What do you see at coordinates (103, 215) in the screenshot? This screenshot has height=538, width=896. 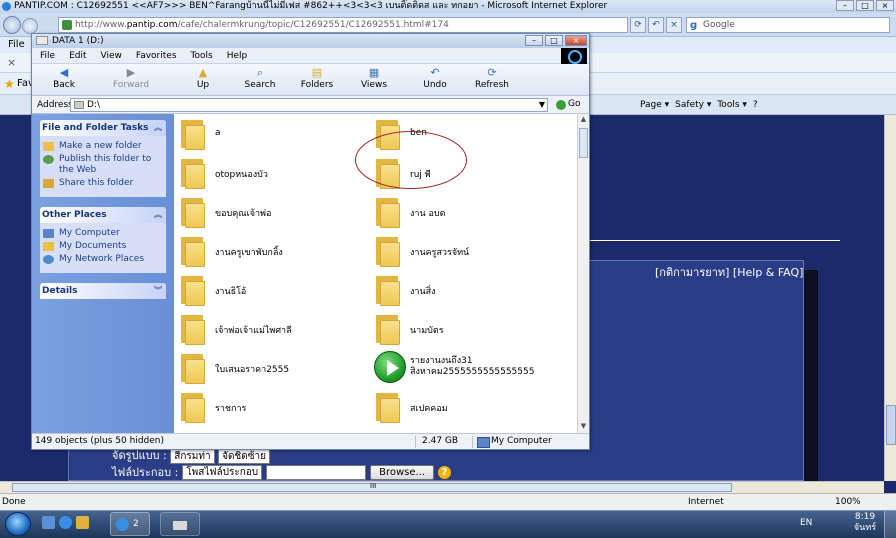 I see `other-places-header: Other Places ︽` at bounding box center [103, 215].